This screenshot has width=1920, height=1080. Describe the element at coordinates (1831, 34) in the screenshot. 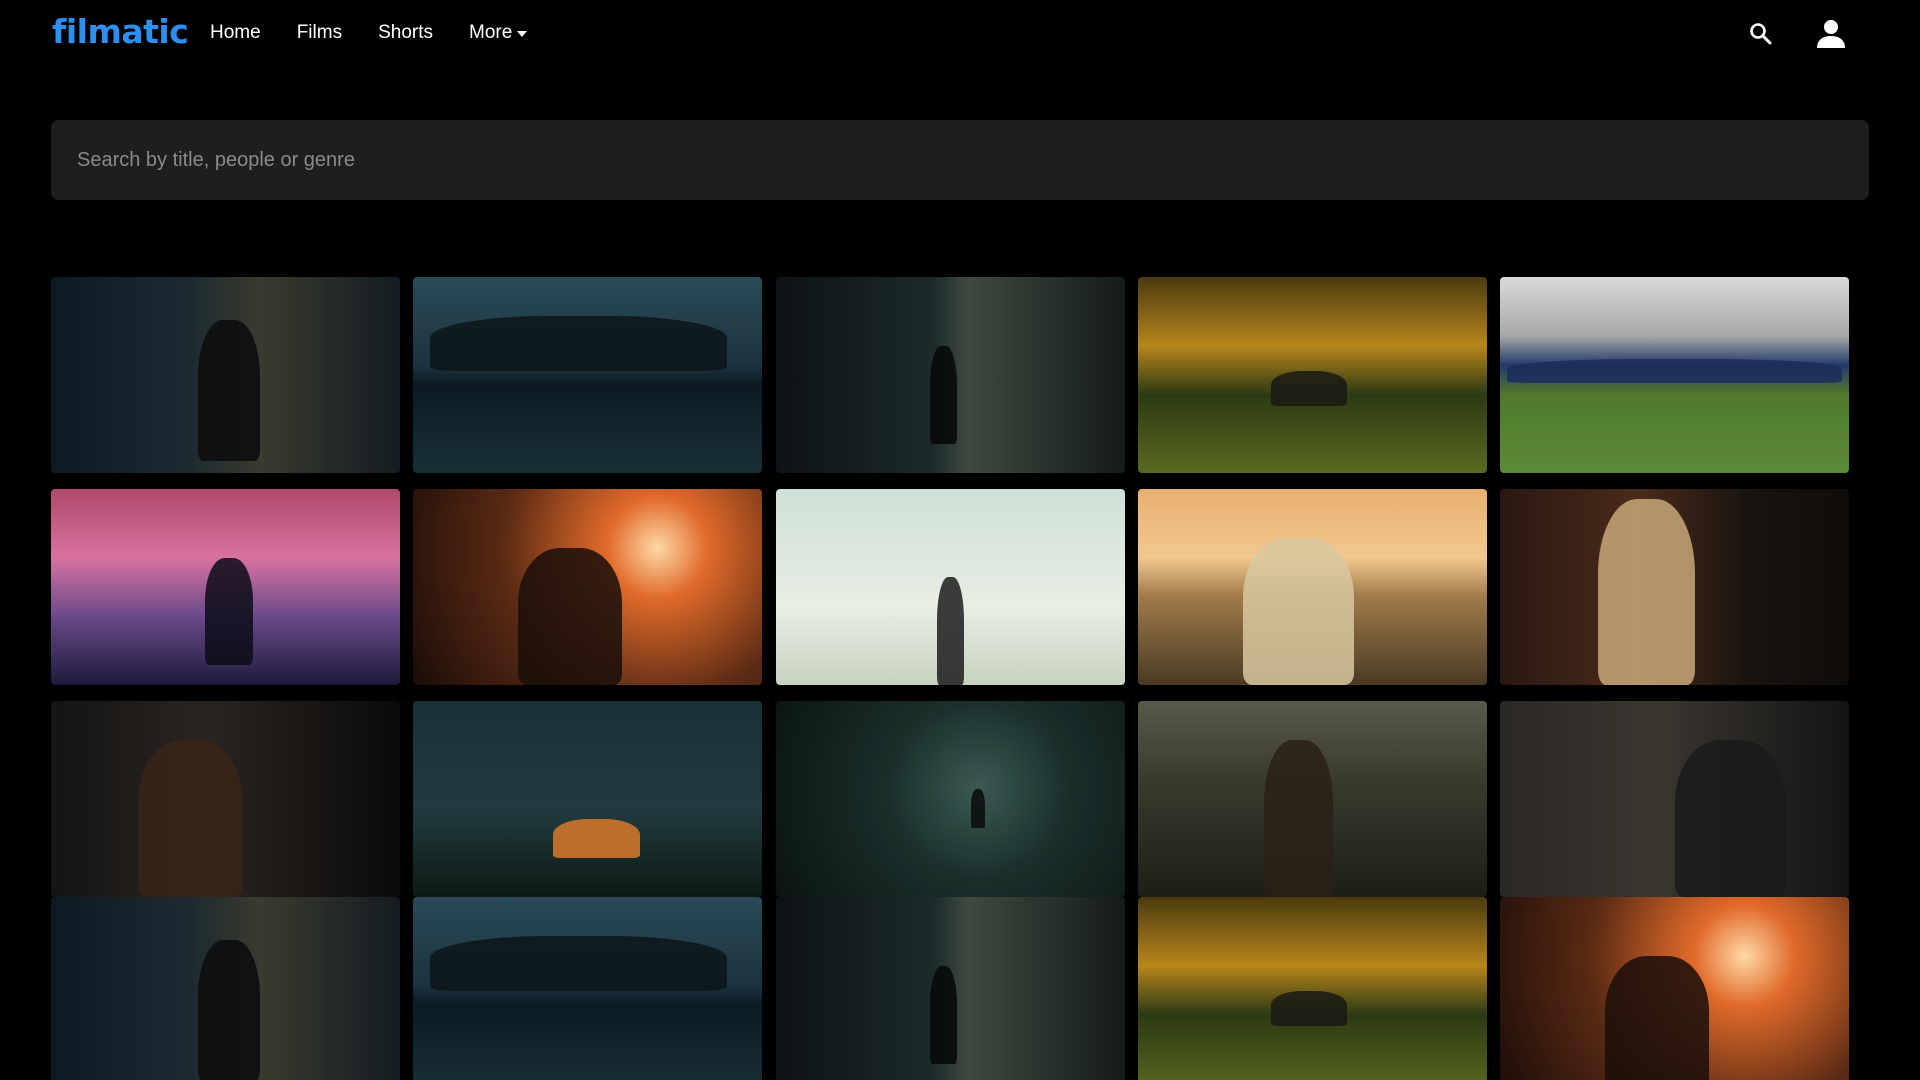

I see `user-icon` at that location.